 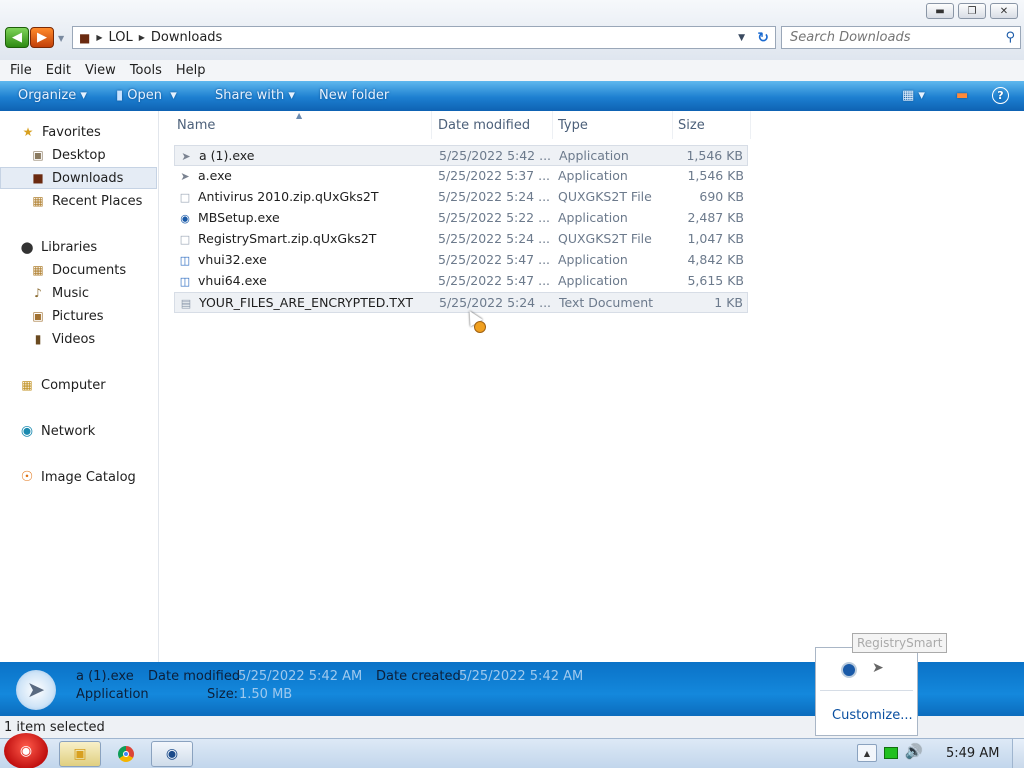 I want to click on volume-icon: 🔊, so click(x=913, y=752).